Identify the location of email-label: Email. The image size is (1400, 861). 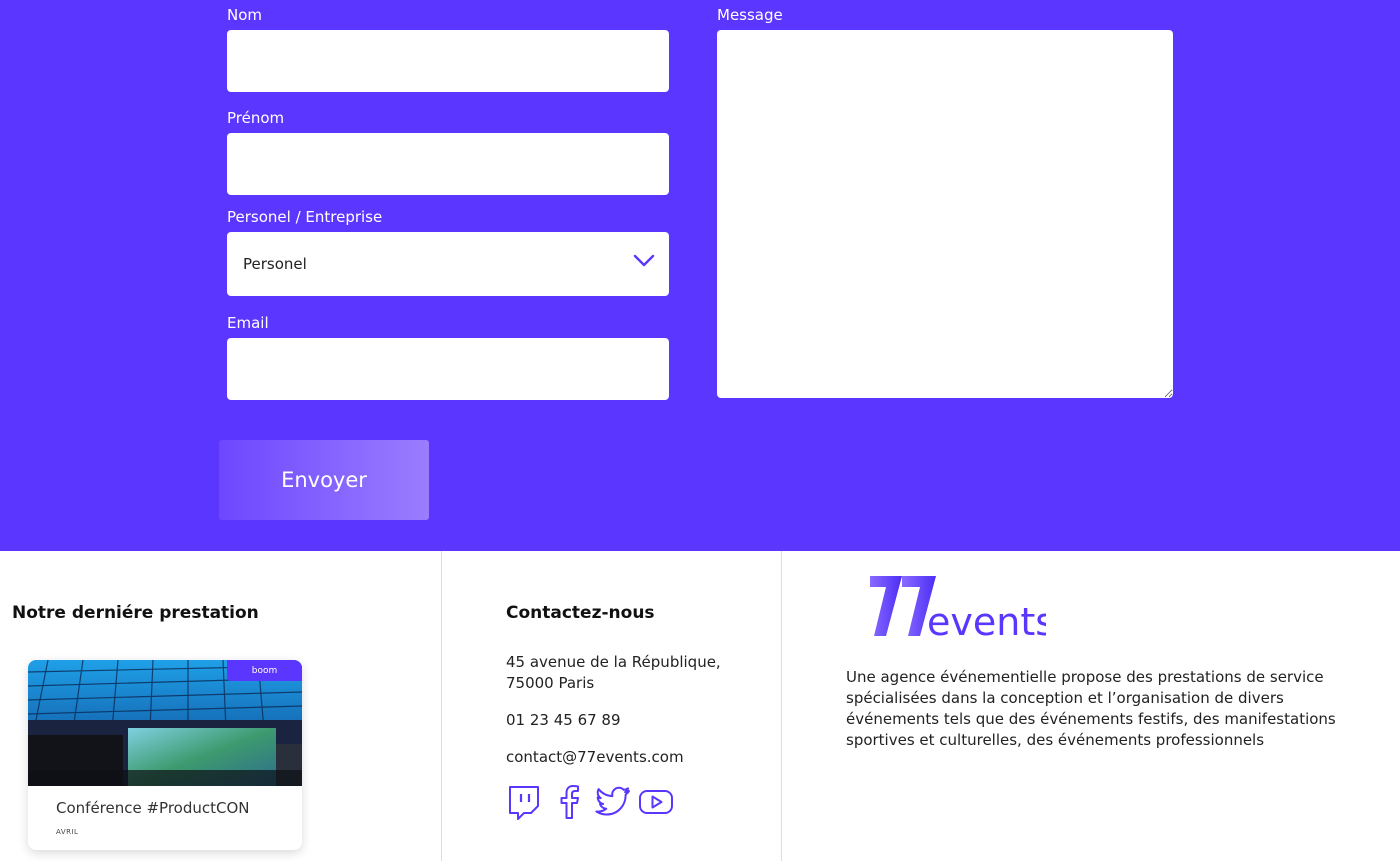
(248, 323).